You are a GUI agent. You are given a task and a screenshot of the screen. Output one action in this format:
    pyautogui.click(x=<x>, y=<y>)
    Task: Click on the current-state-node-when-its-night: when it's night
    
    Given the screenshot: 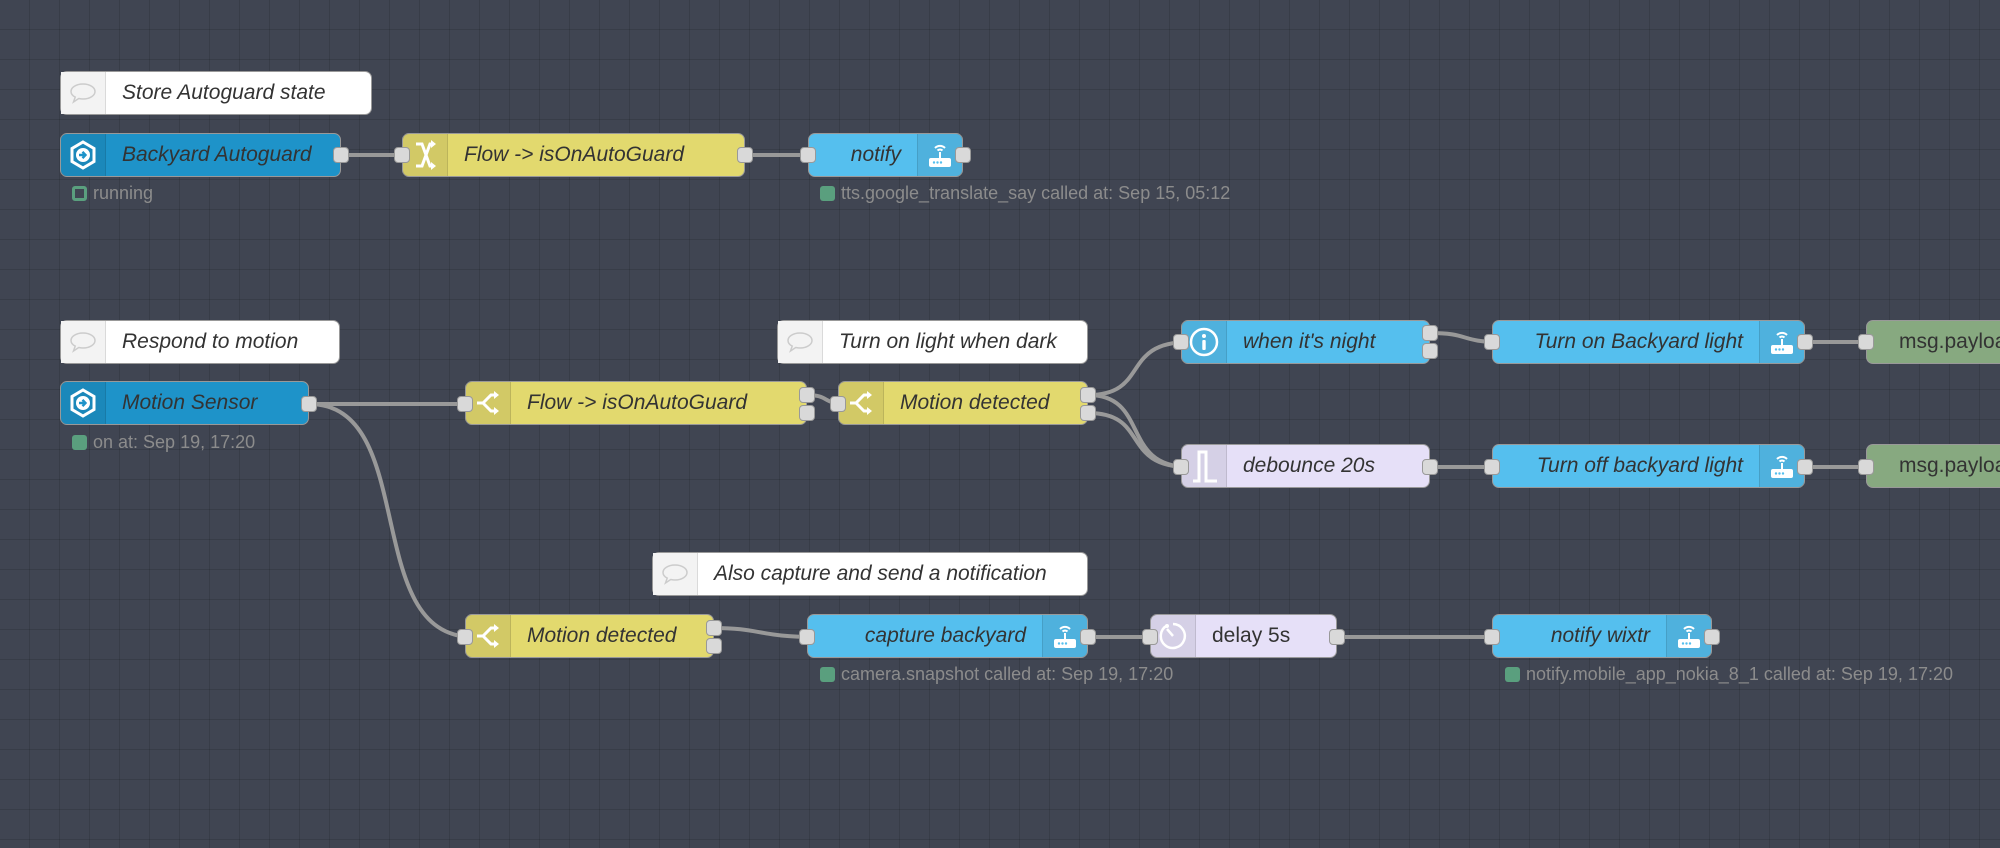 What is the action you would take?
    pyautogui.click(x=1305, y=342)
    